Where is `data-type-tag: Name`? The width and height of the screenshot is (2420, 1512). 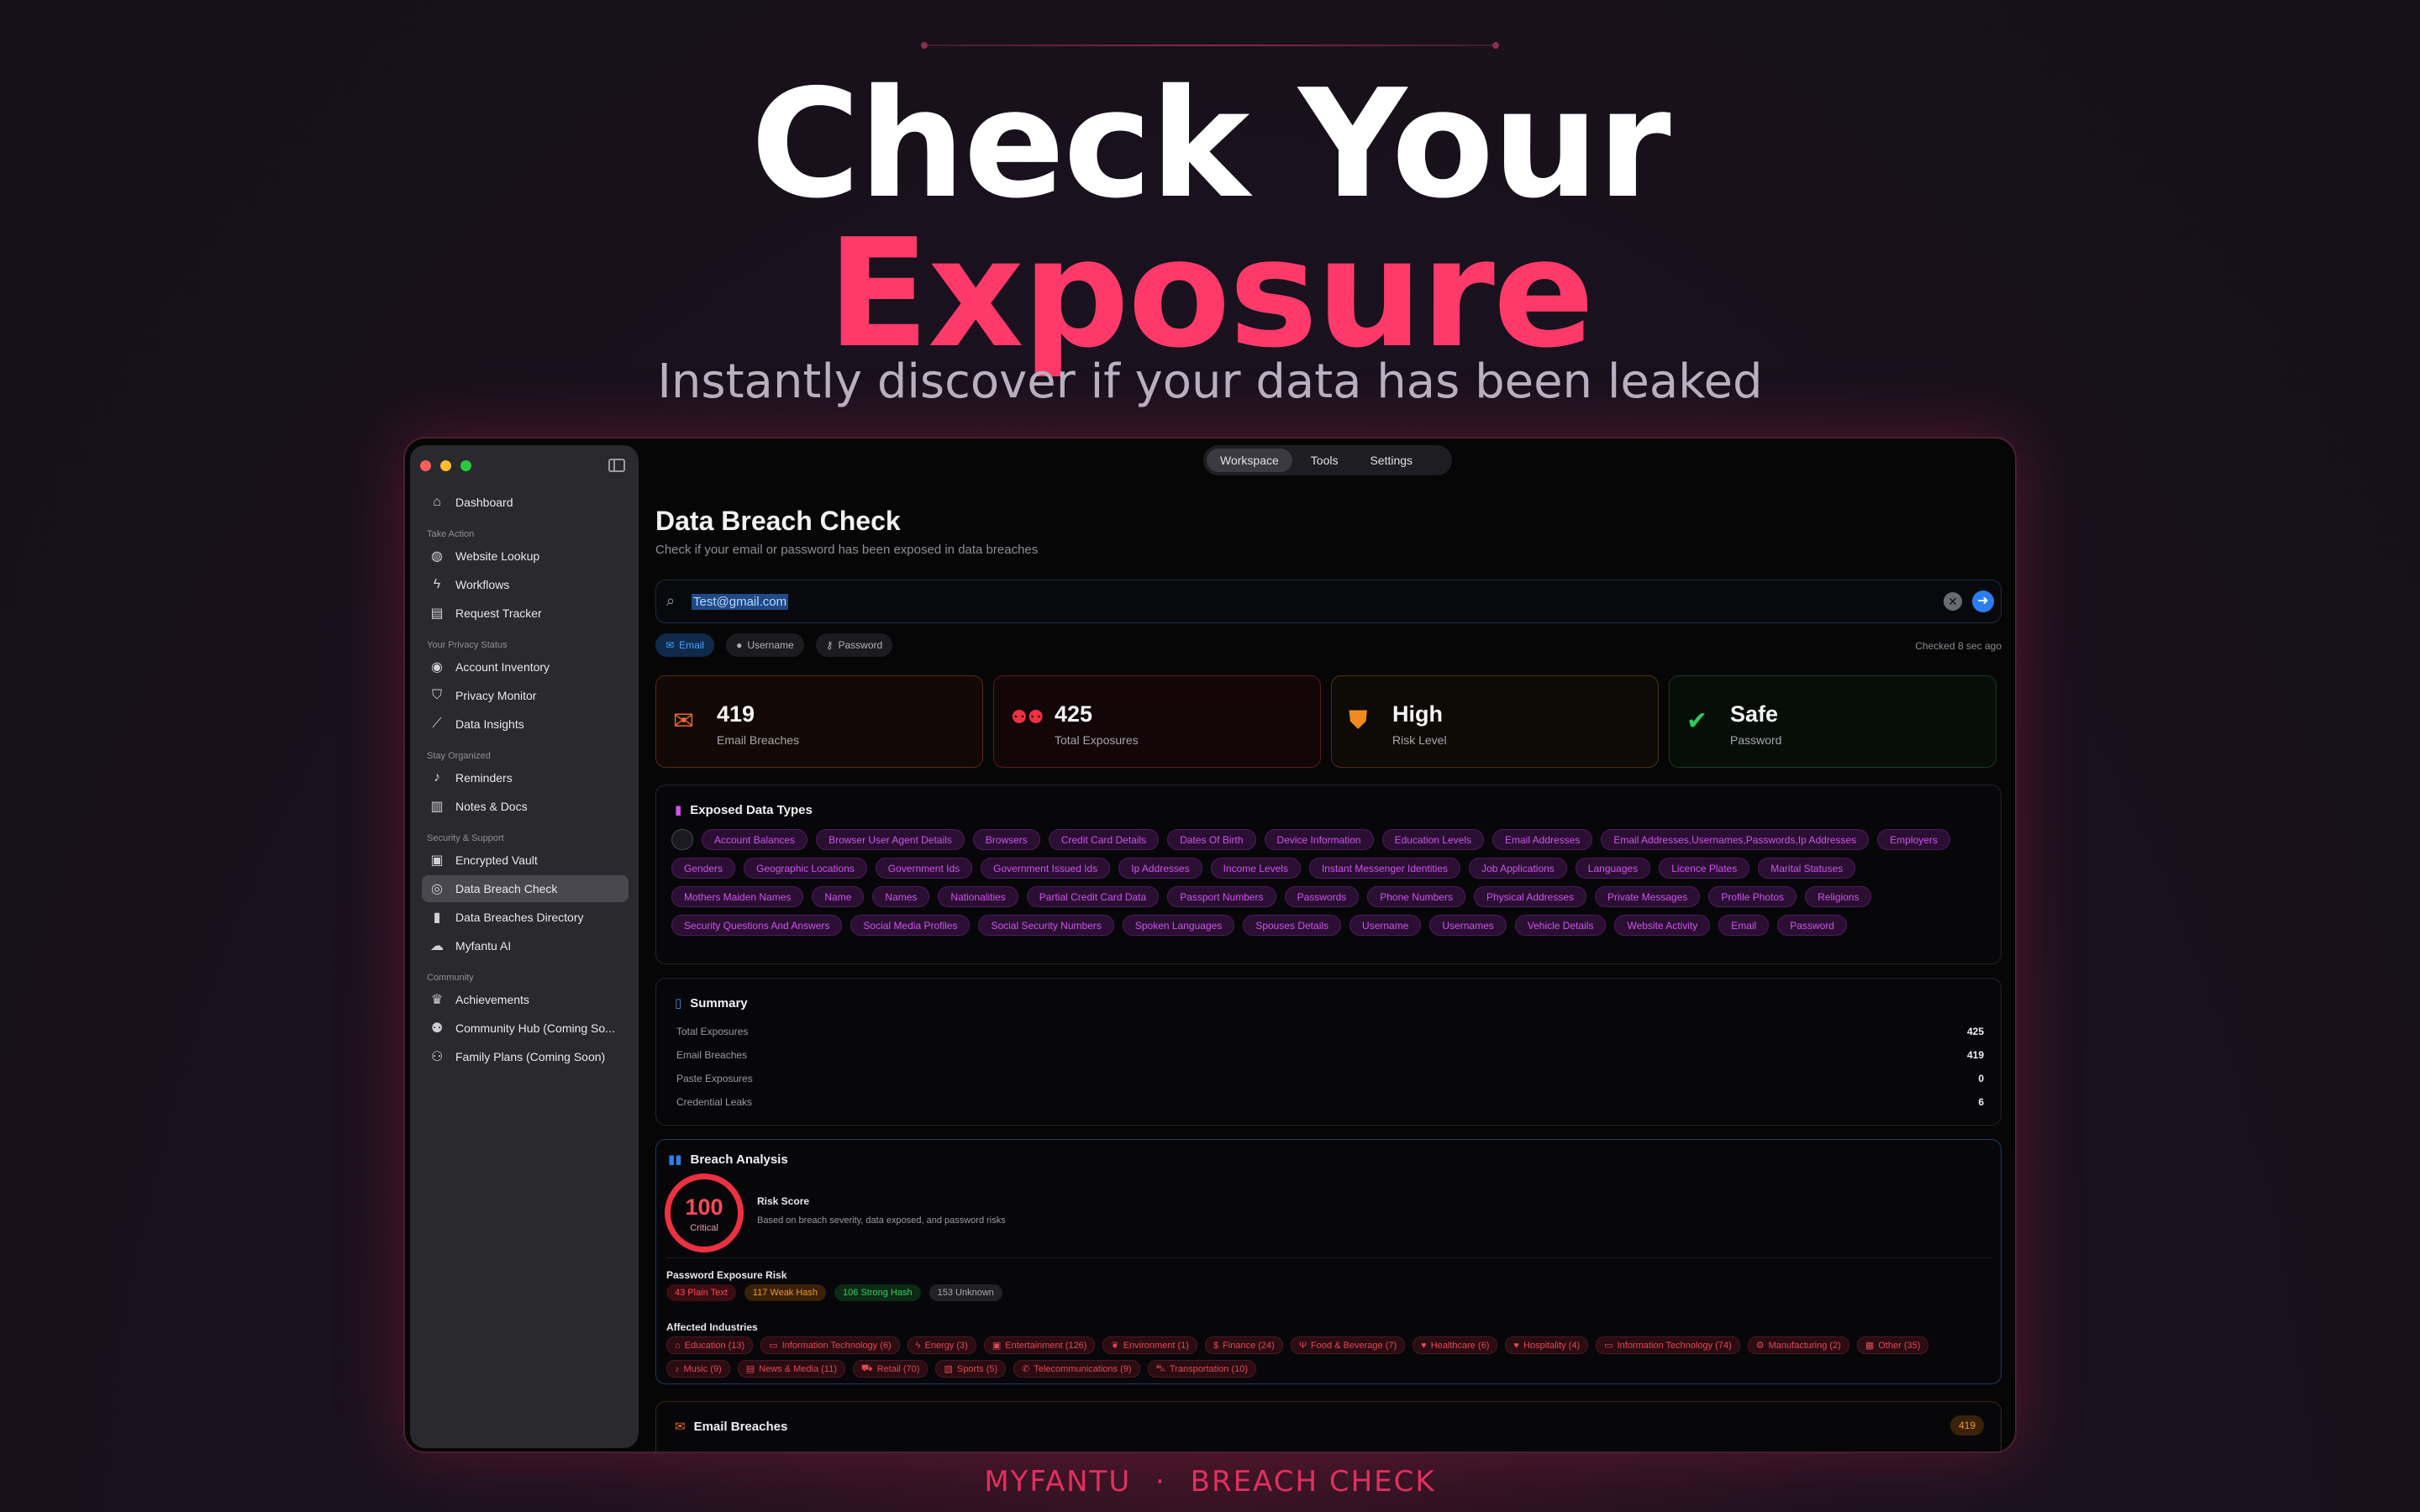 data-type-tag: Name is located at coordinates (839, 896).